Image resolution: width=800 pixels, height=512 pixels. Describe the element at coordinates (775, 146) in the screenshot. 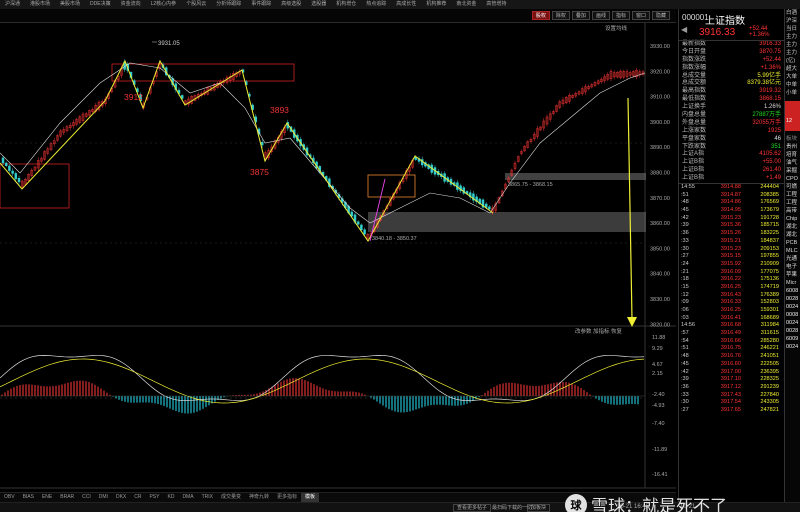

I see `stat-value: 351` at that location.